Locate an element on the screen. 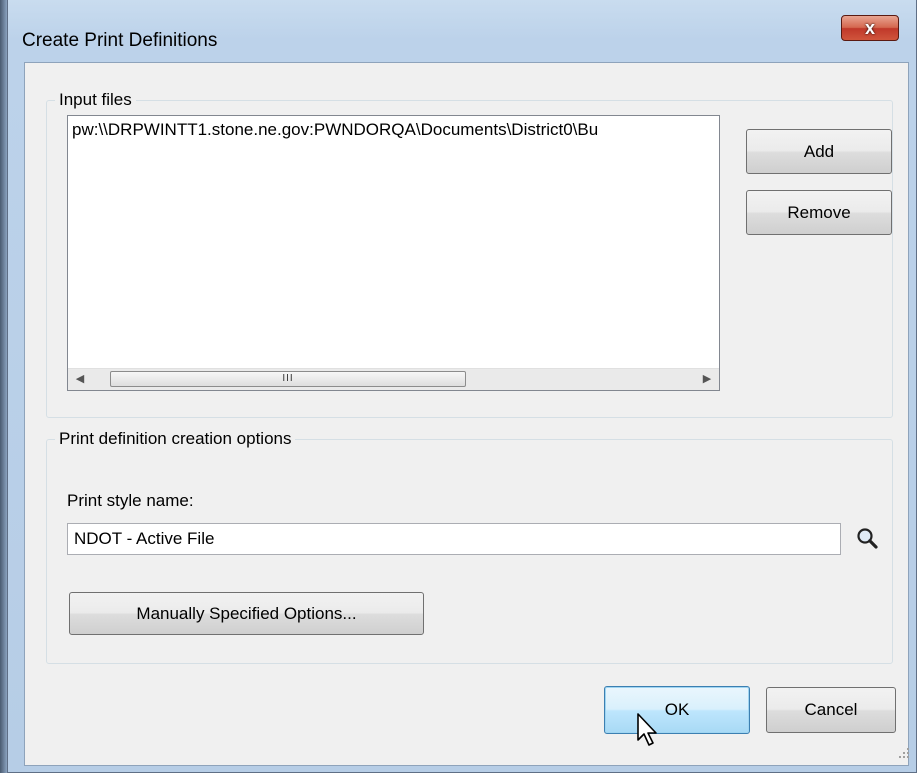  resize-grip-icon is located at coordinates (904, 753).